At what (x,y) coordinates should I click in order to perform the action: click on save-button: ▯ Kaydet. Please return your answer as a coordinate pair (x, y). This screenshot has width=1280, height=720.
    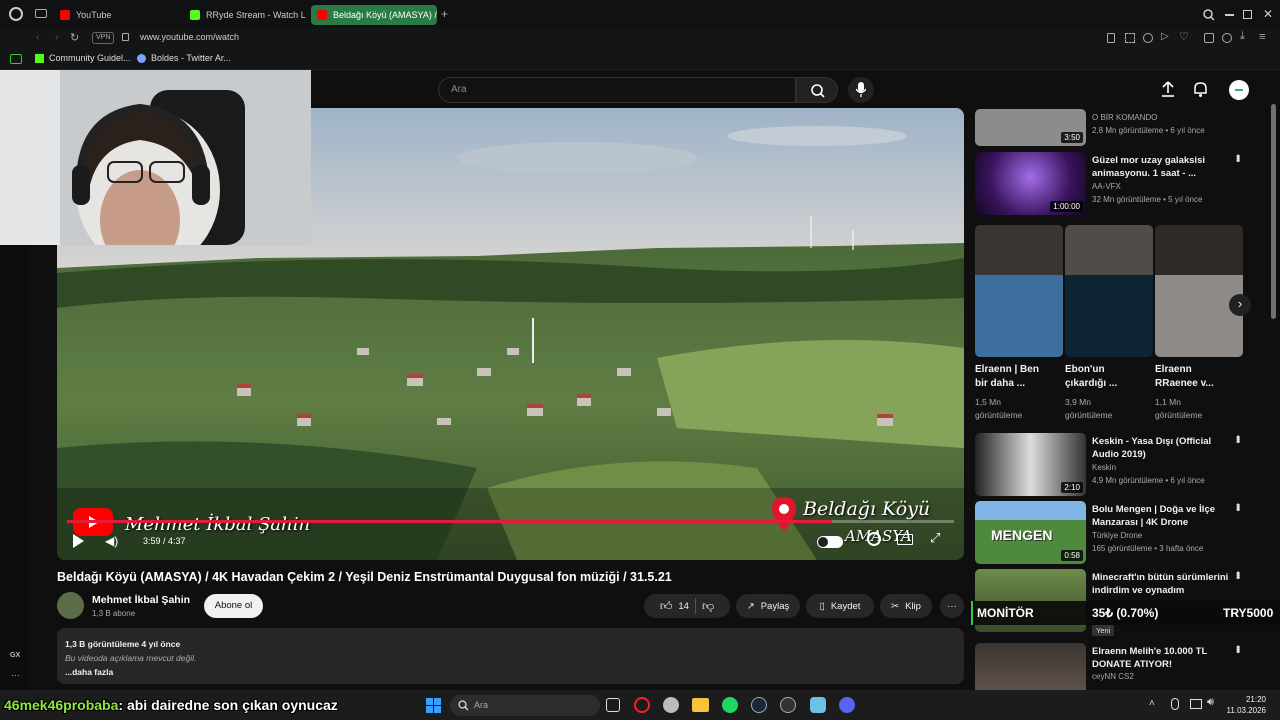
    Looking at the image, I should click on (840, 606).